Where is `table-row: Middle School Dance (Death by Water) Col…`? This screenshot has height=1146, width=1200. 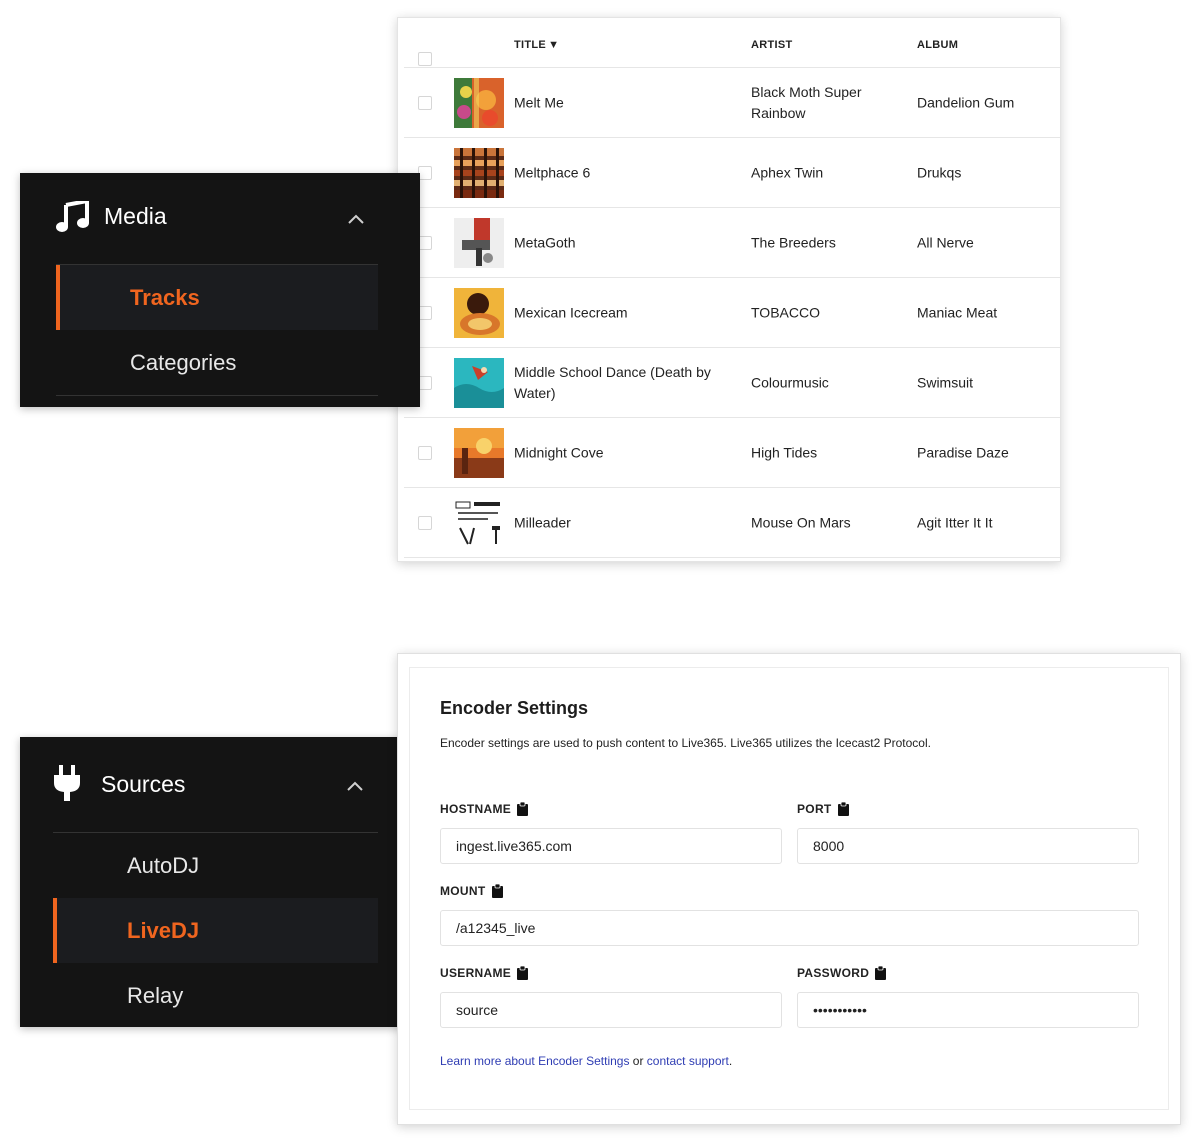
table-row: Middle School Dance (Death by Water) Col… is located at coordinates (732, 383).